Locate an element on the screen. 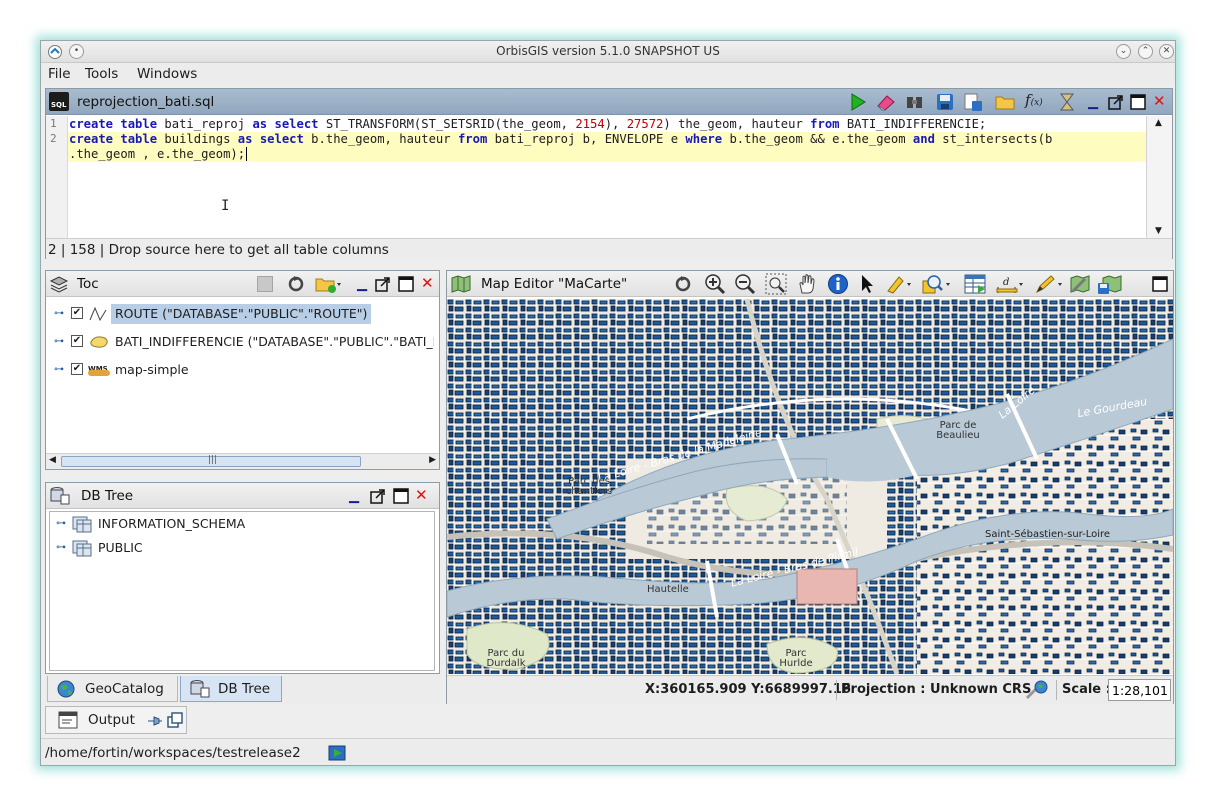 This screenshot has height=807, width=1217. map-projection: Projection : Unknown CRS is located at coordinates (936, 689).